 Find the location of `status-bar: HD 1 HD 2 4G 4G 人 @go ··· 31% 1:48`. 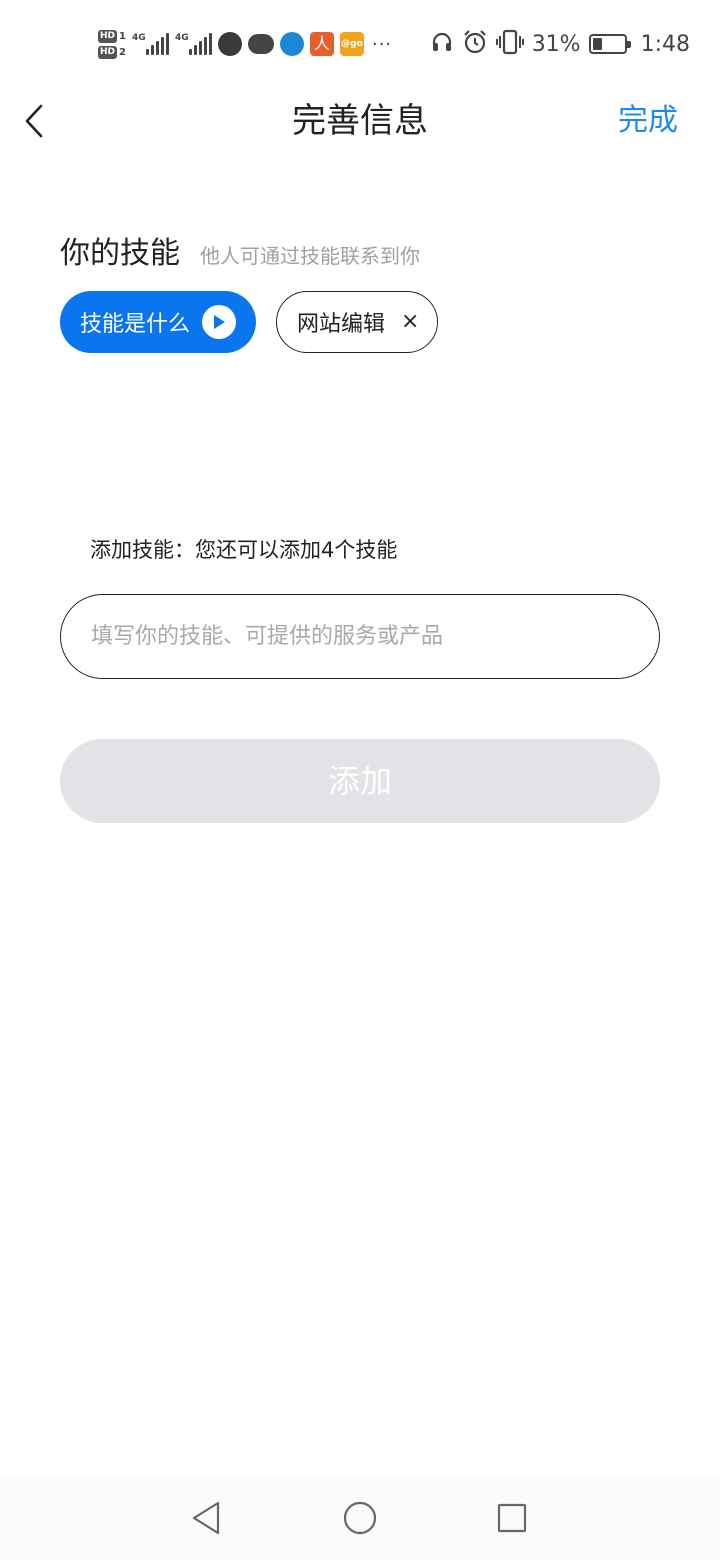

status-bar: HD 1 HD 2 4G 4G 人 @go ··· 31% 1:48 is located at coordinates (360, 44).